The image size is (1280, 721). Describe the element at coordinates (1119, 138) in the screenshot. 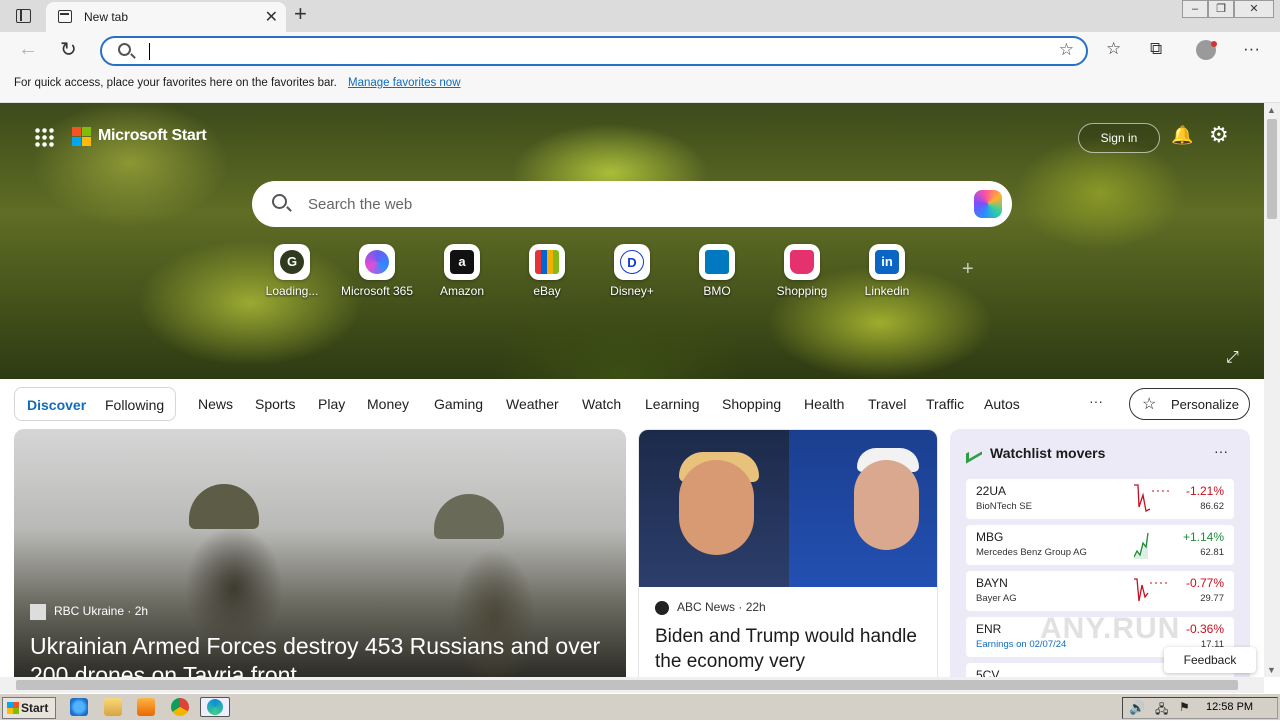

I see `sign-in-button: Sign in` at that location.